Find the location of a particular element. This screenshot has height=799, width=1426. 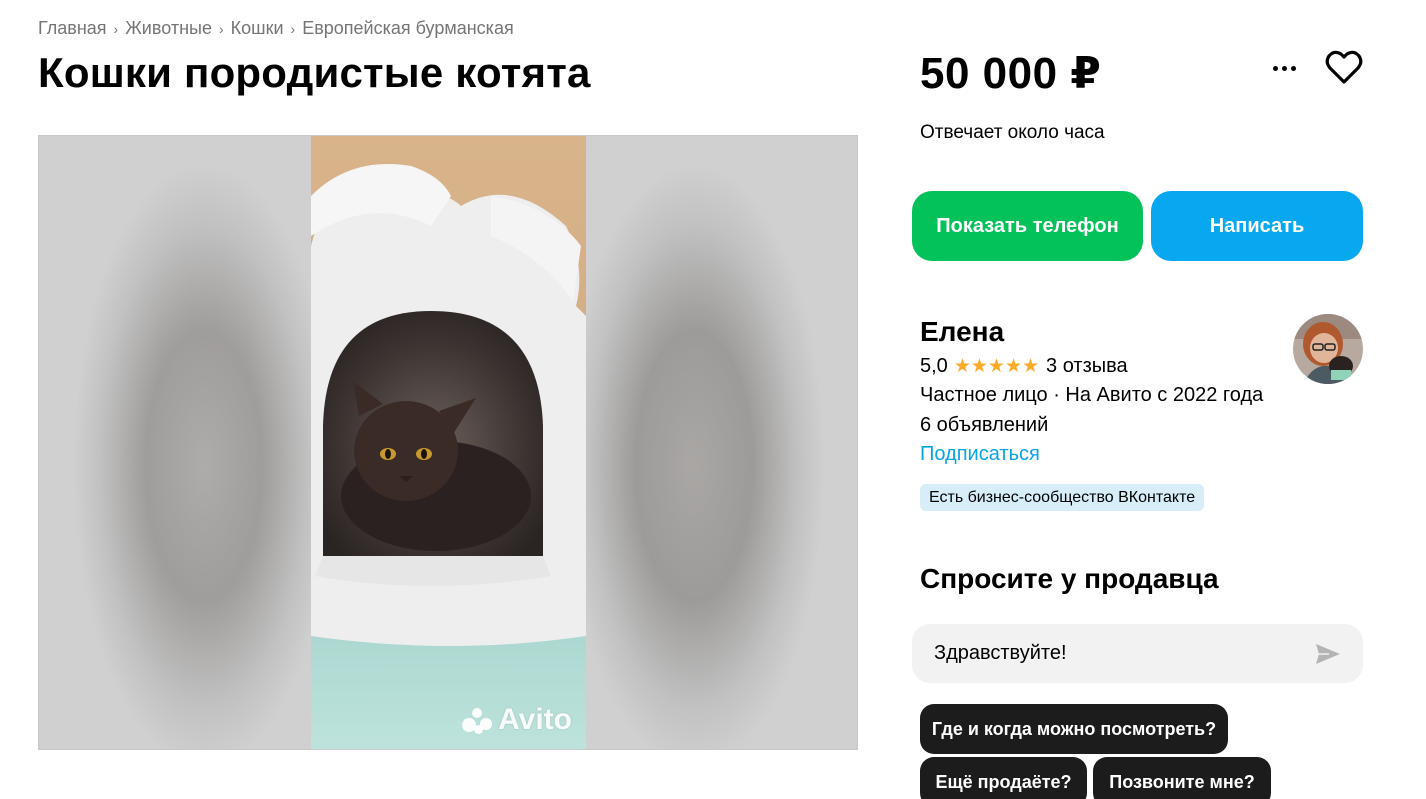

show-phone-button: Показать телефон is located at coordinates (1027, 226).